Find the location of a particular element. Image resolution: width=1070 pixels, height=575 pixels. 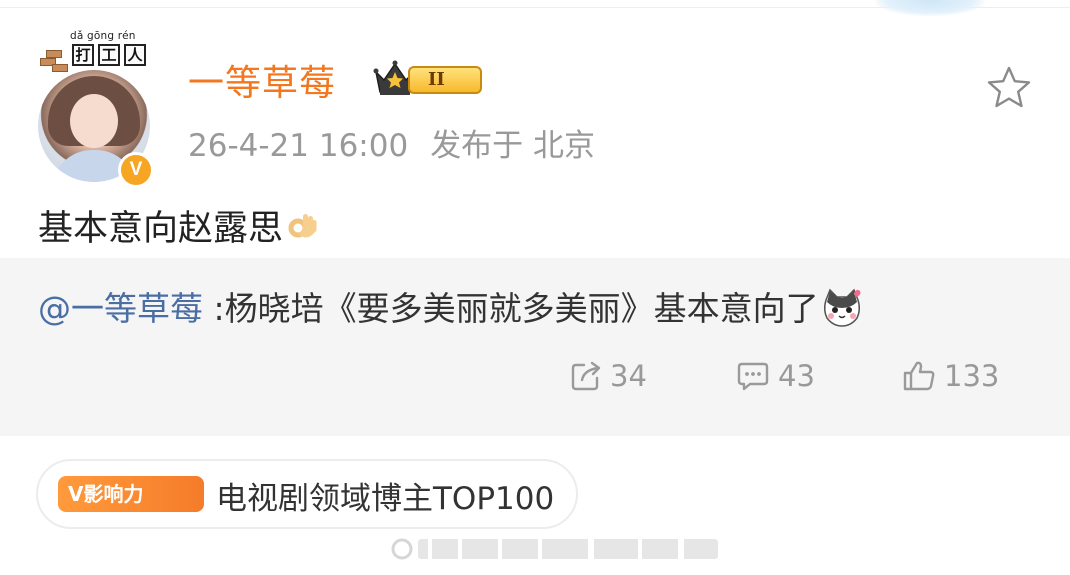

member-badge: II is located at coordinates (428, 79).